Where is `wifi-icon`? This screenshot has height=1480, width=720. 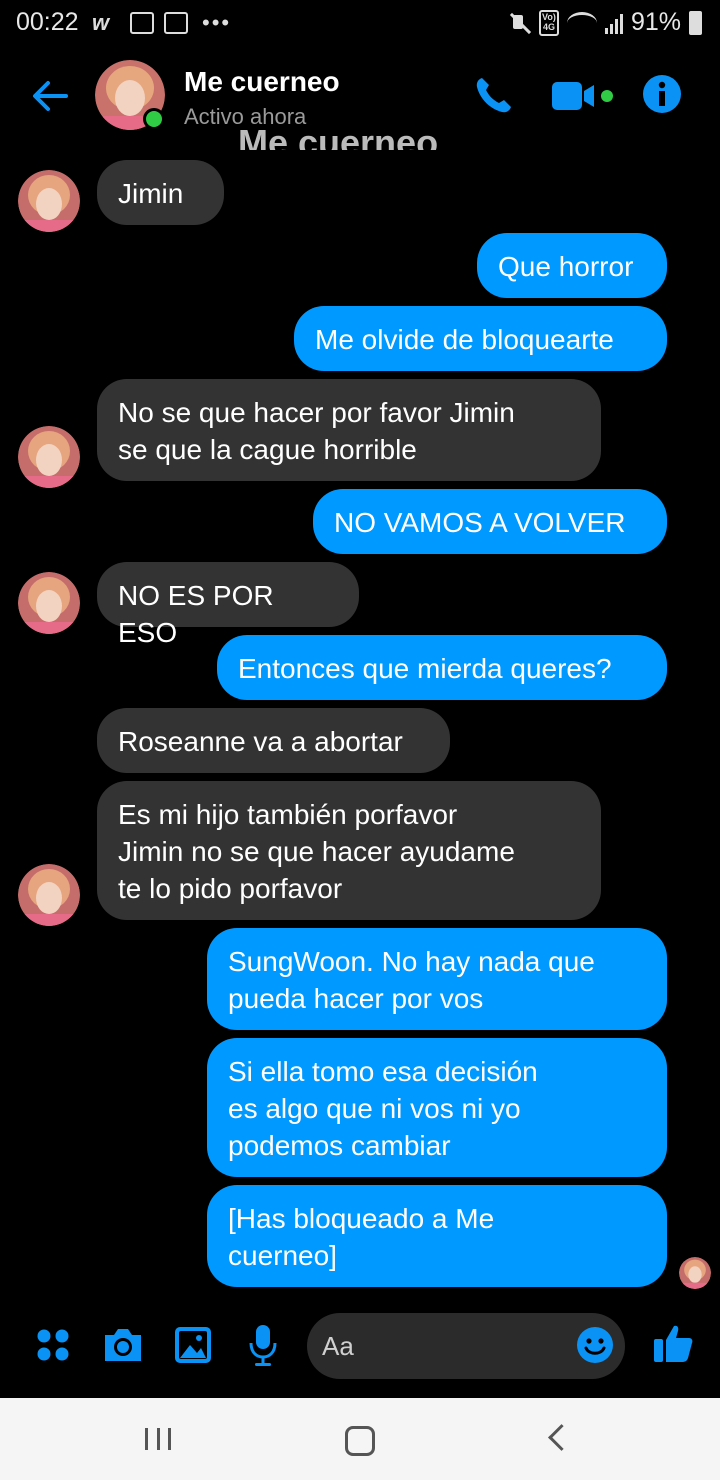 wifi-icon is located at coordinates (581, 22).